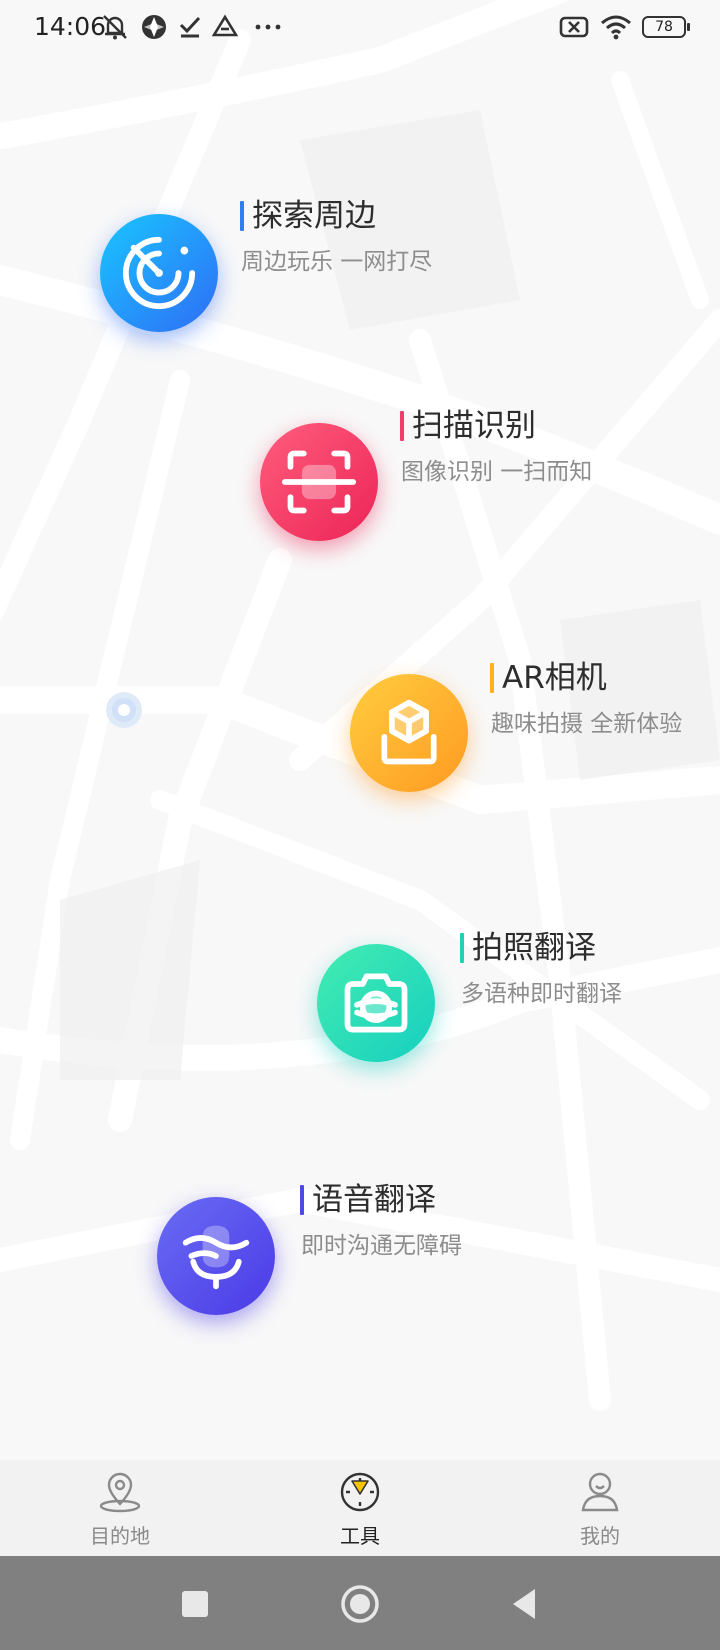  I want to click on tool-title: 语音翻译, so click(374, 1200).